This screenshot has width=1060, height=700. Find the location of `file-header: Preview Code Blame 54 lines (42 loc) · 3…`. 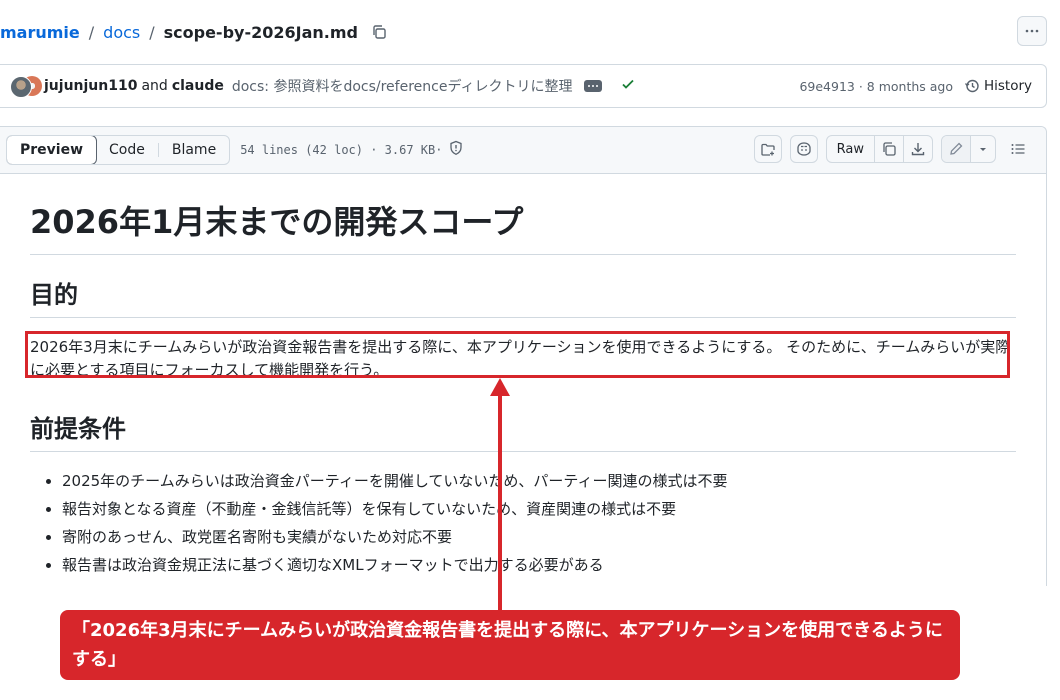

file-header: Preview Code Blame 54 lines (42 loc) · 3… is located at coordinates (523, 150).